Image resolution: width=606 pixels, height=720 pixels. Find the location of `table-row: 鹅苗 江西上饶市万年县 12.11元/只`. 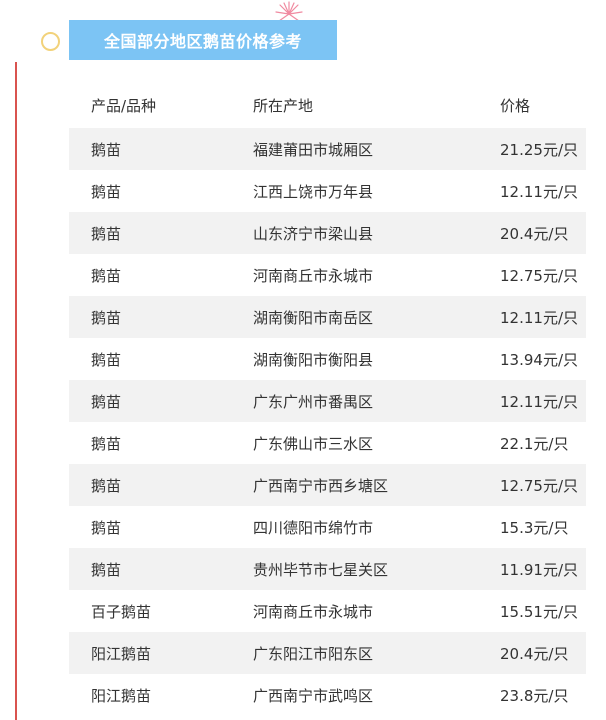

table-row: 鹅苗 江西上饶市万年县 12.11元/只 is located at coordinates (327, 191).